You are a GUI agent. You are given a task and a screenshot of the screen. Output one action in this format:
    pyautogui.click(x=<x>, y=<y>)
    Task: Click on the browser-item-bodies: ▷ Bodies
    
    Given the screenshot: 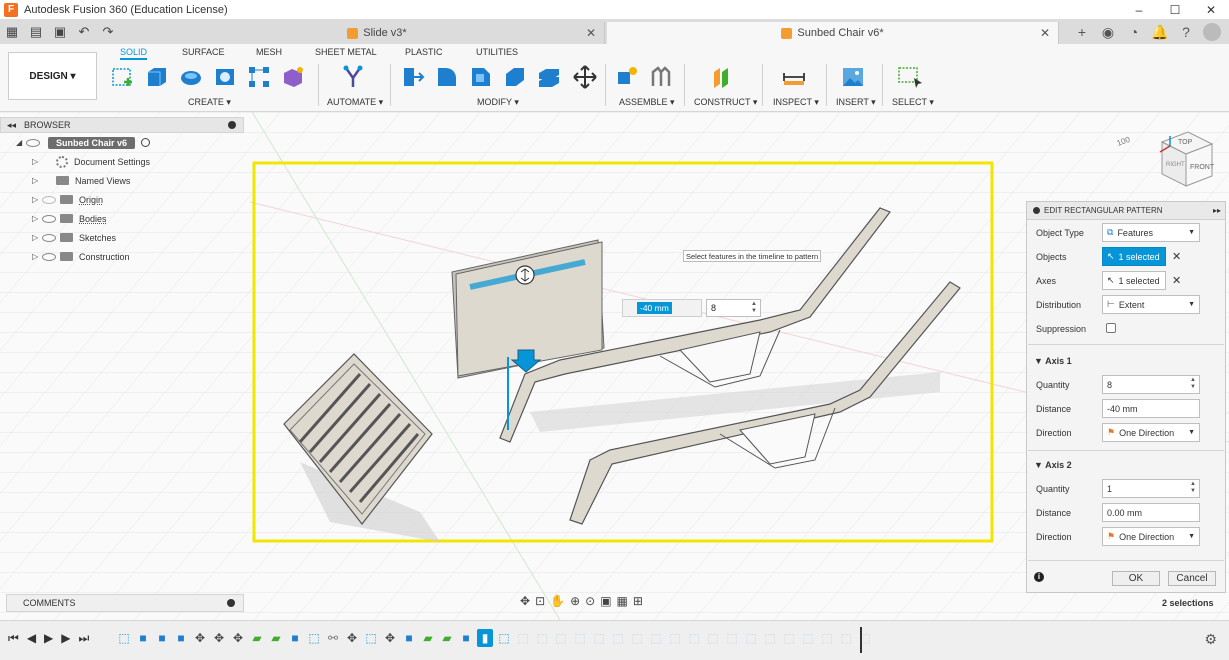 What is the action you would take?
    pyautogui.click(x=122, y=218)
    